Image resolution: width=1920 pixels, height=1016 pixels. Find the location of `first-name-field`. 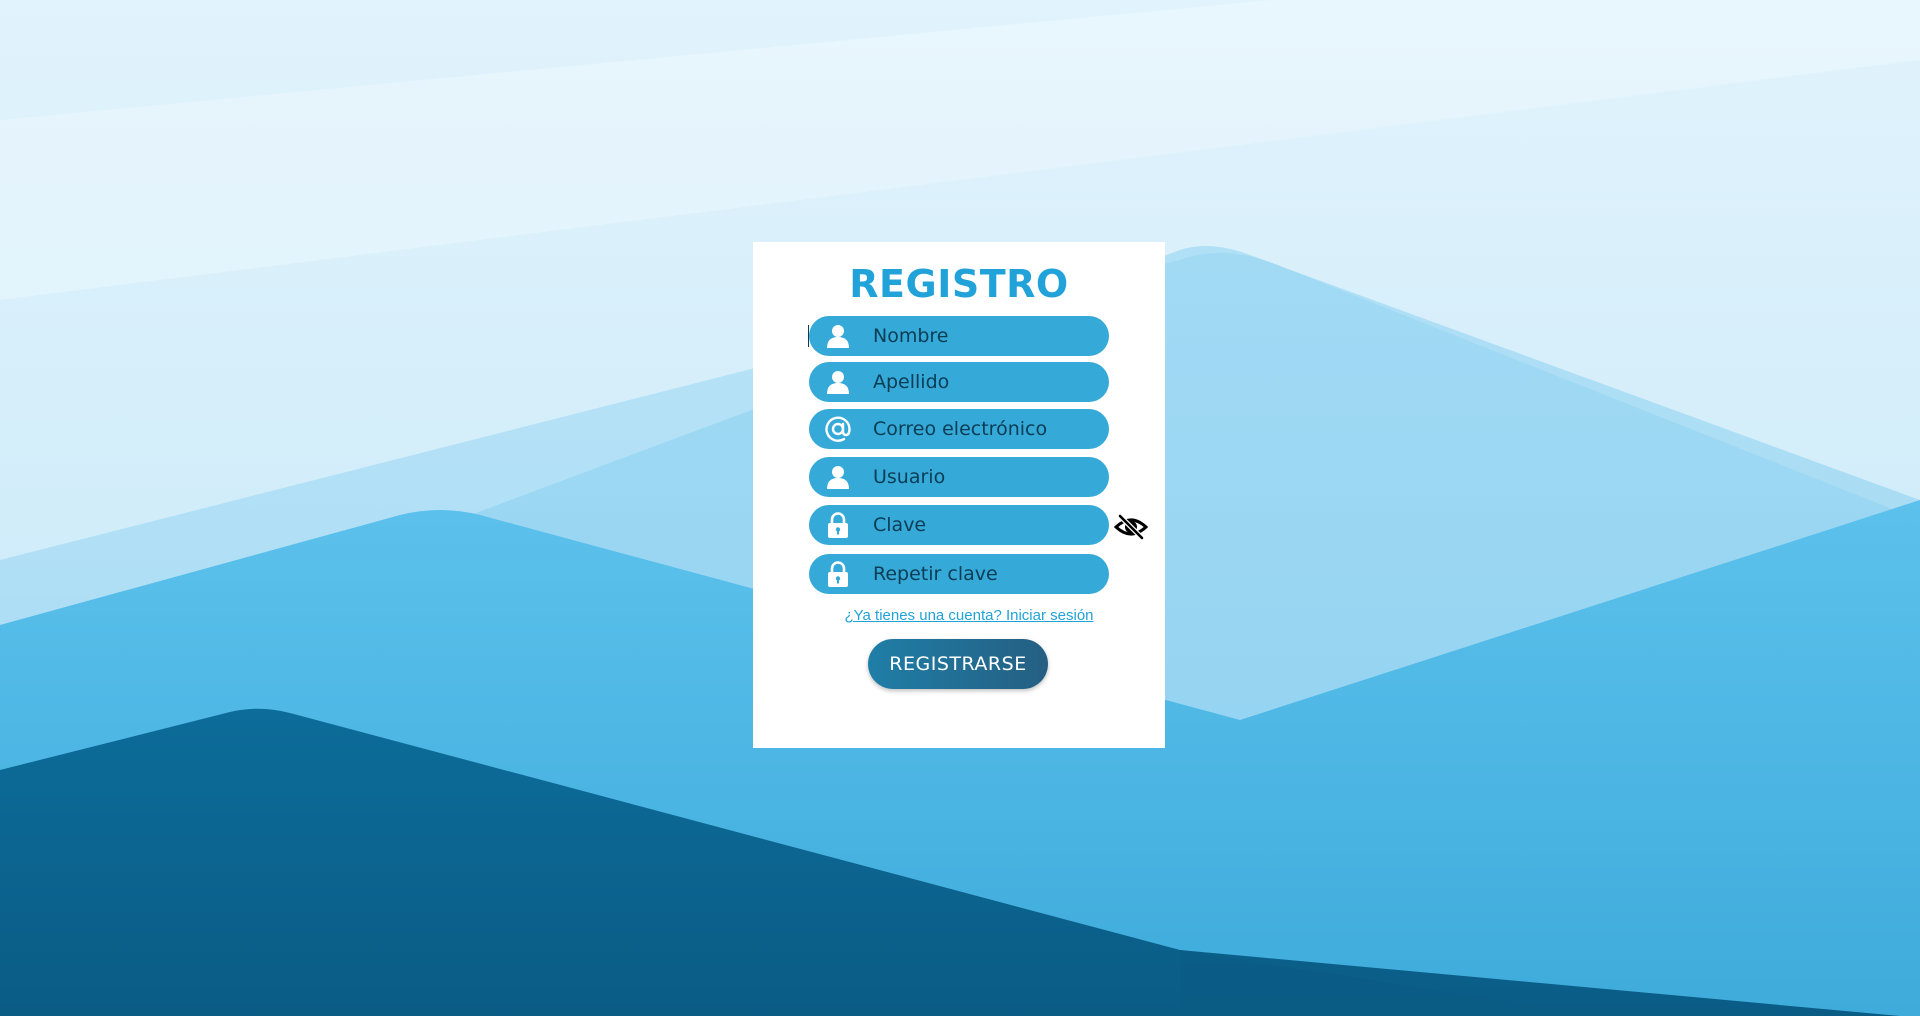

first-name-field is located at coordinates (962, 336).